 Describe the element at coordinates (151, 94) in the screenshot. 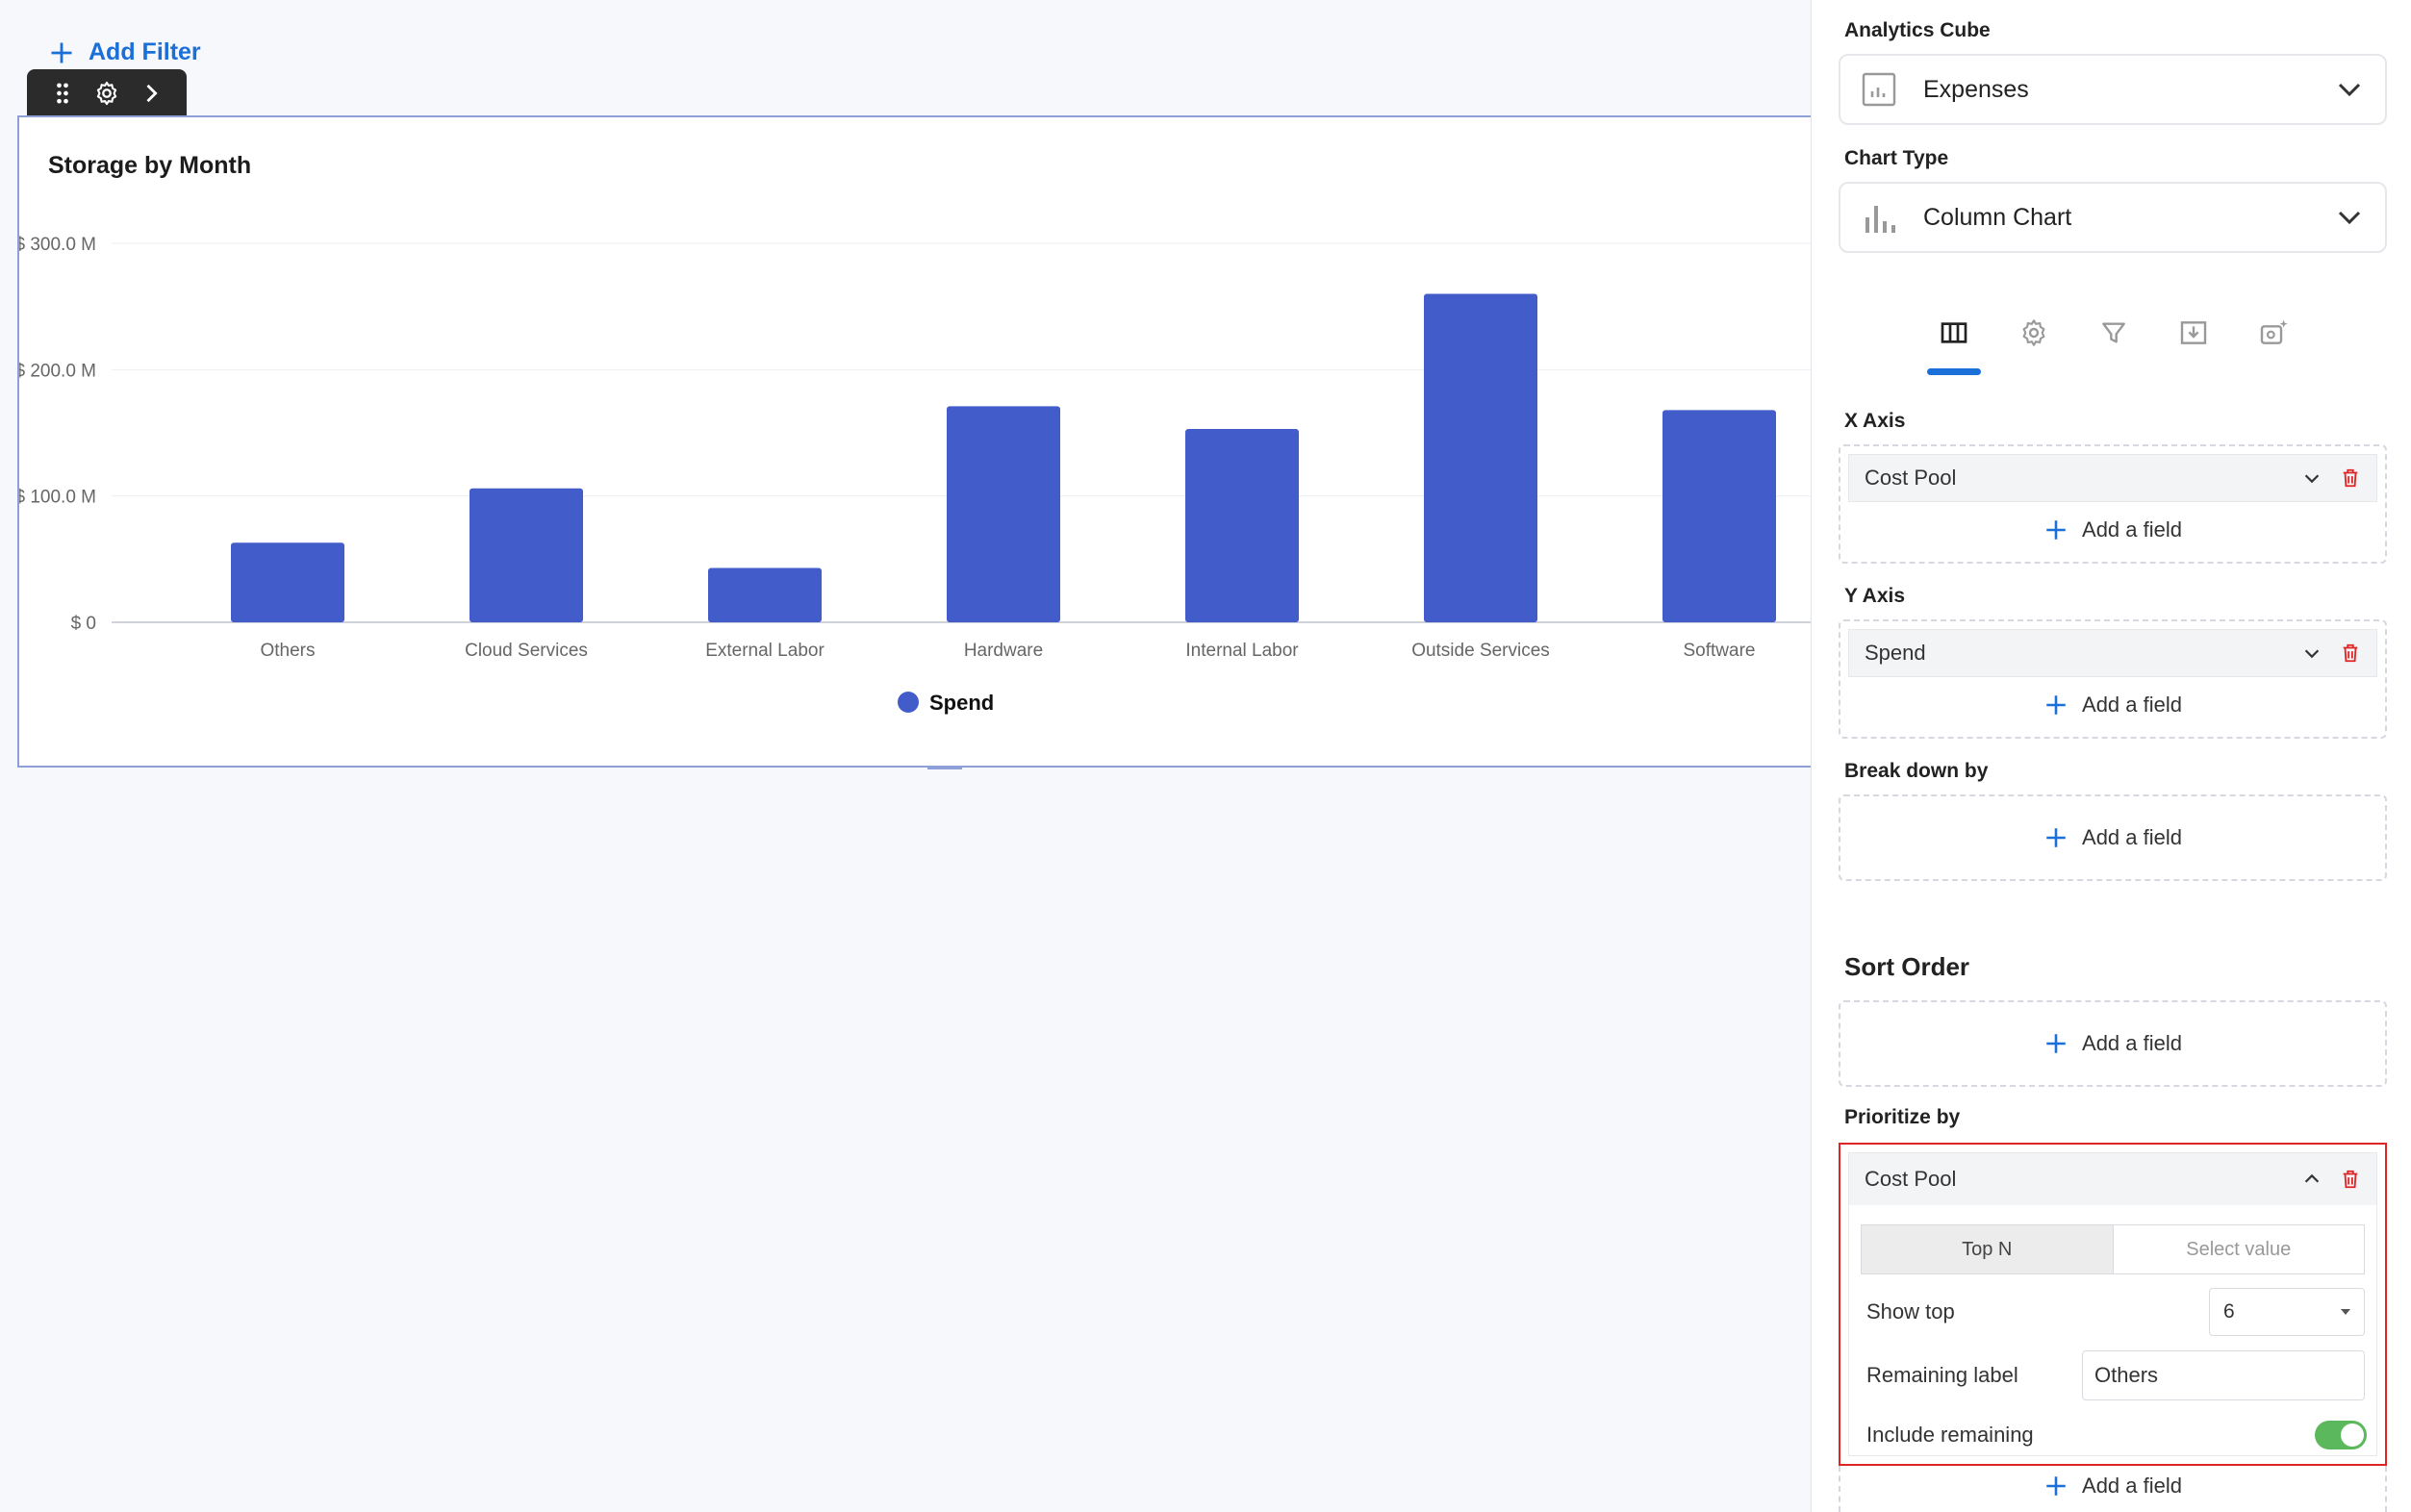

I see `chevron-right-icon` at that location.